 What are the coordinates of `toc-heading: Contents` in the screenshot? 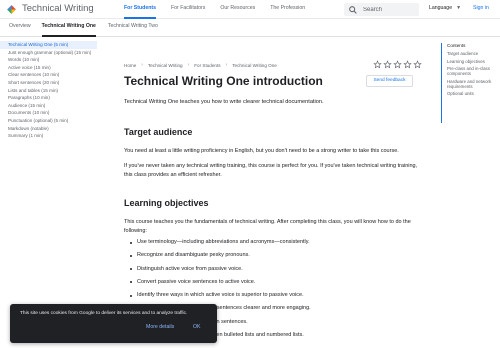 It's located at (456, 45).